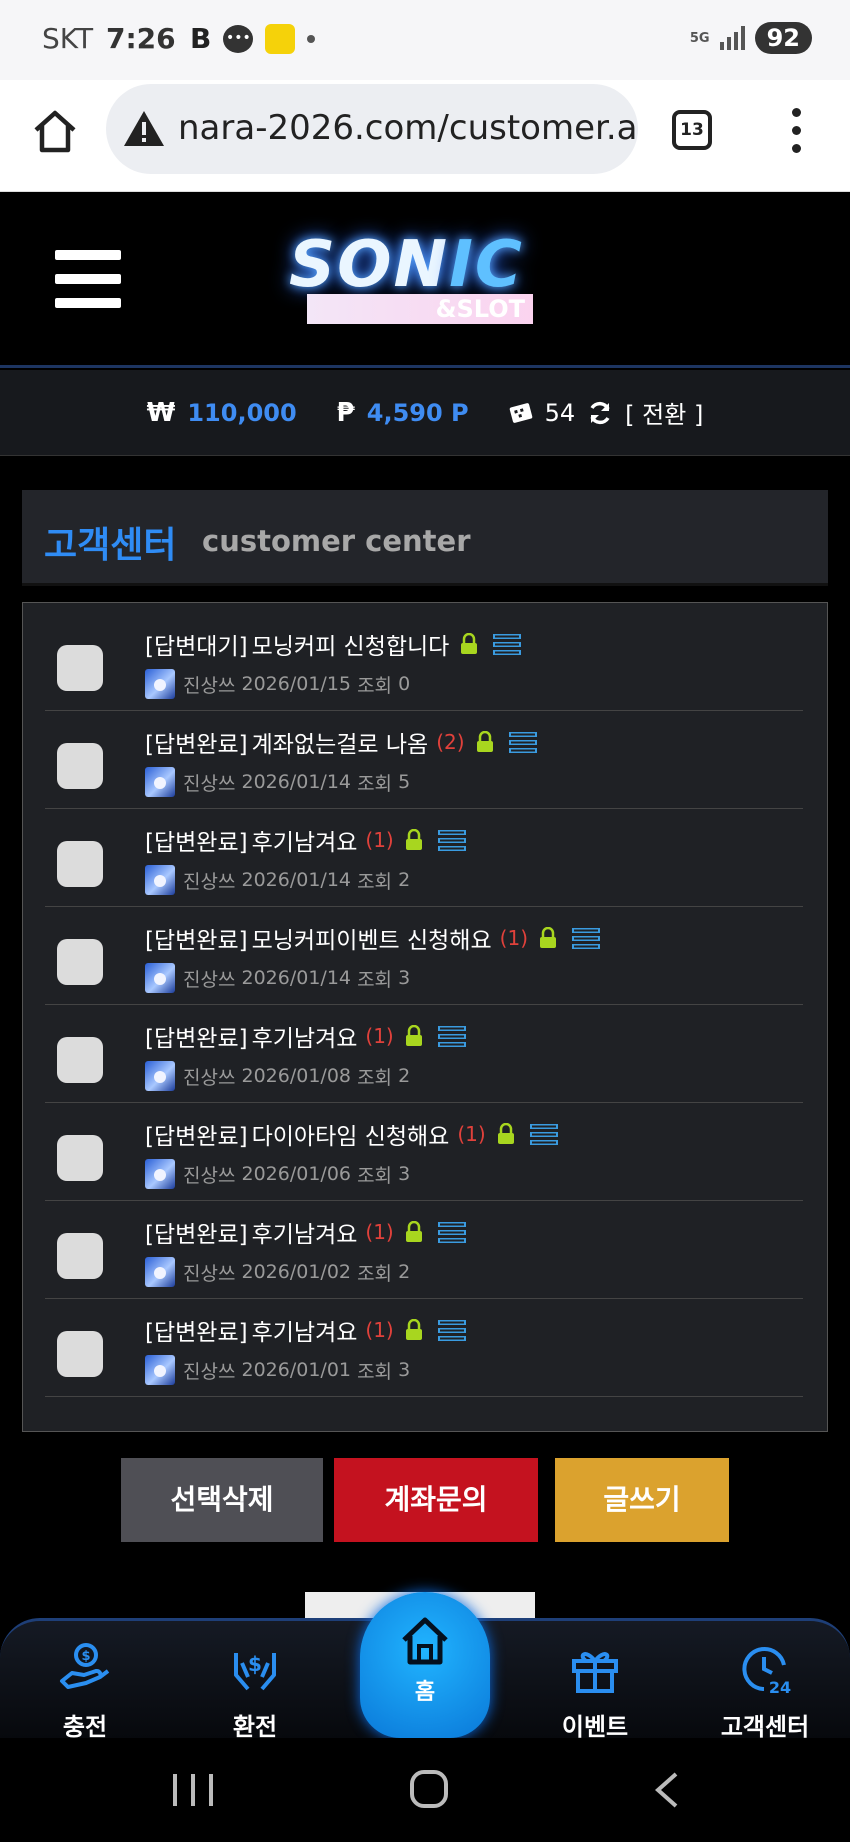  What do you see at coordinates (692, 130) in the screenshot?
I see `tab-switcher-button: 13` at bounding box center [692, 130].